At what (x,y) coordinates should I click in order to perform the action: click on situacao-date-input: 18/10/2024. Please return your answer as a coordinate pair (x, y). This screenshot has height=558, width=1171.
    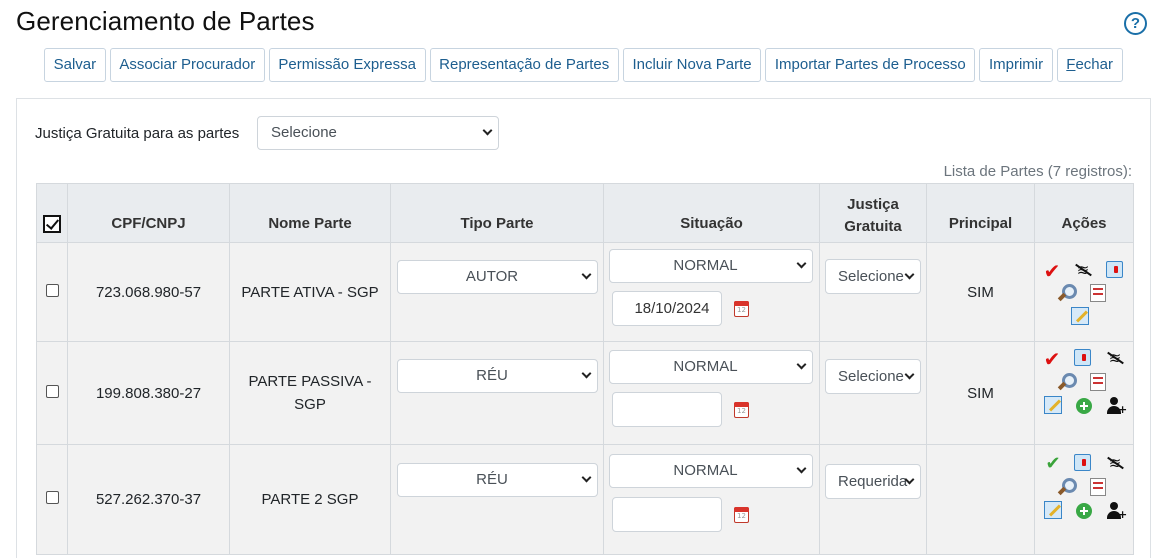
    Looking at the image, I should click on (667, 308).